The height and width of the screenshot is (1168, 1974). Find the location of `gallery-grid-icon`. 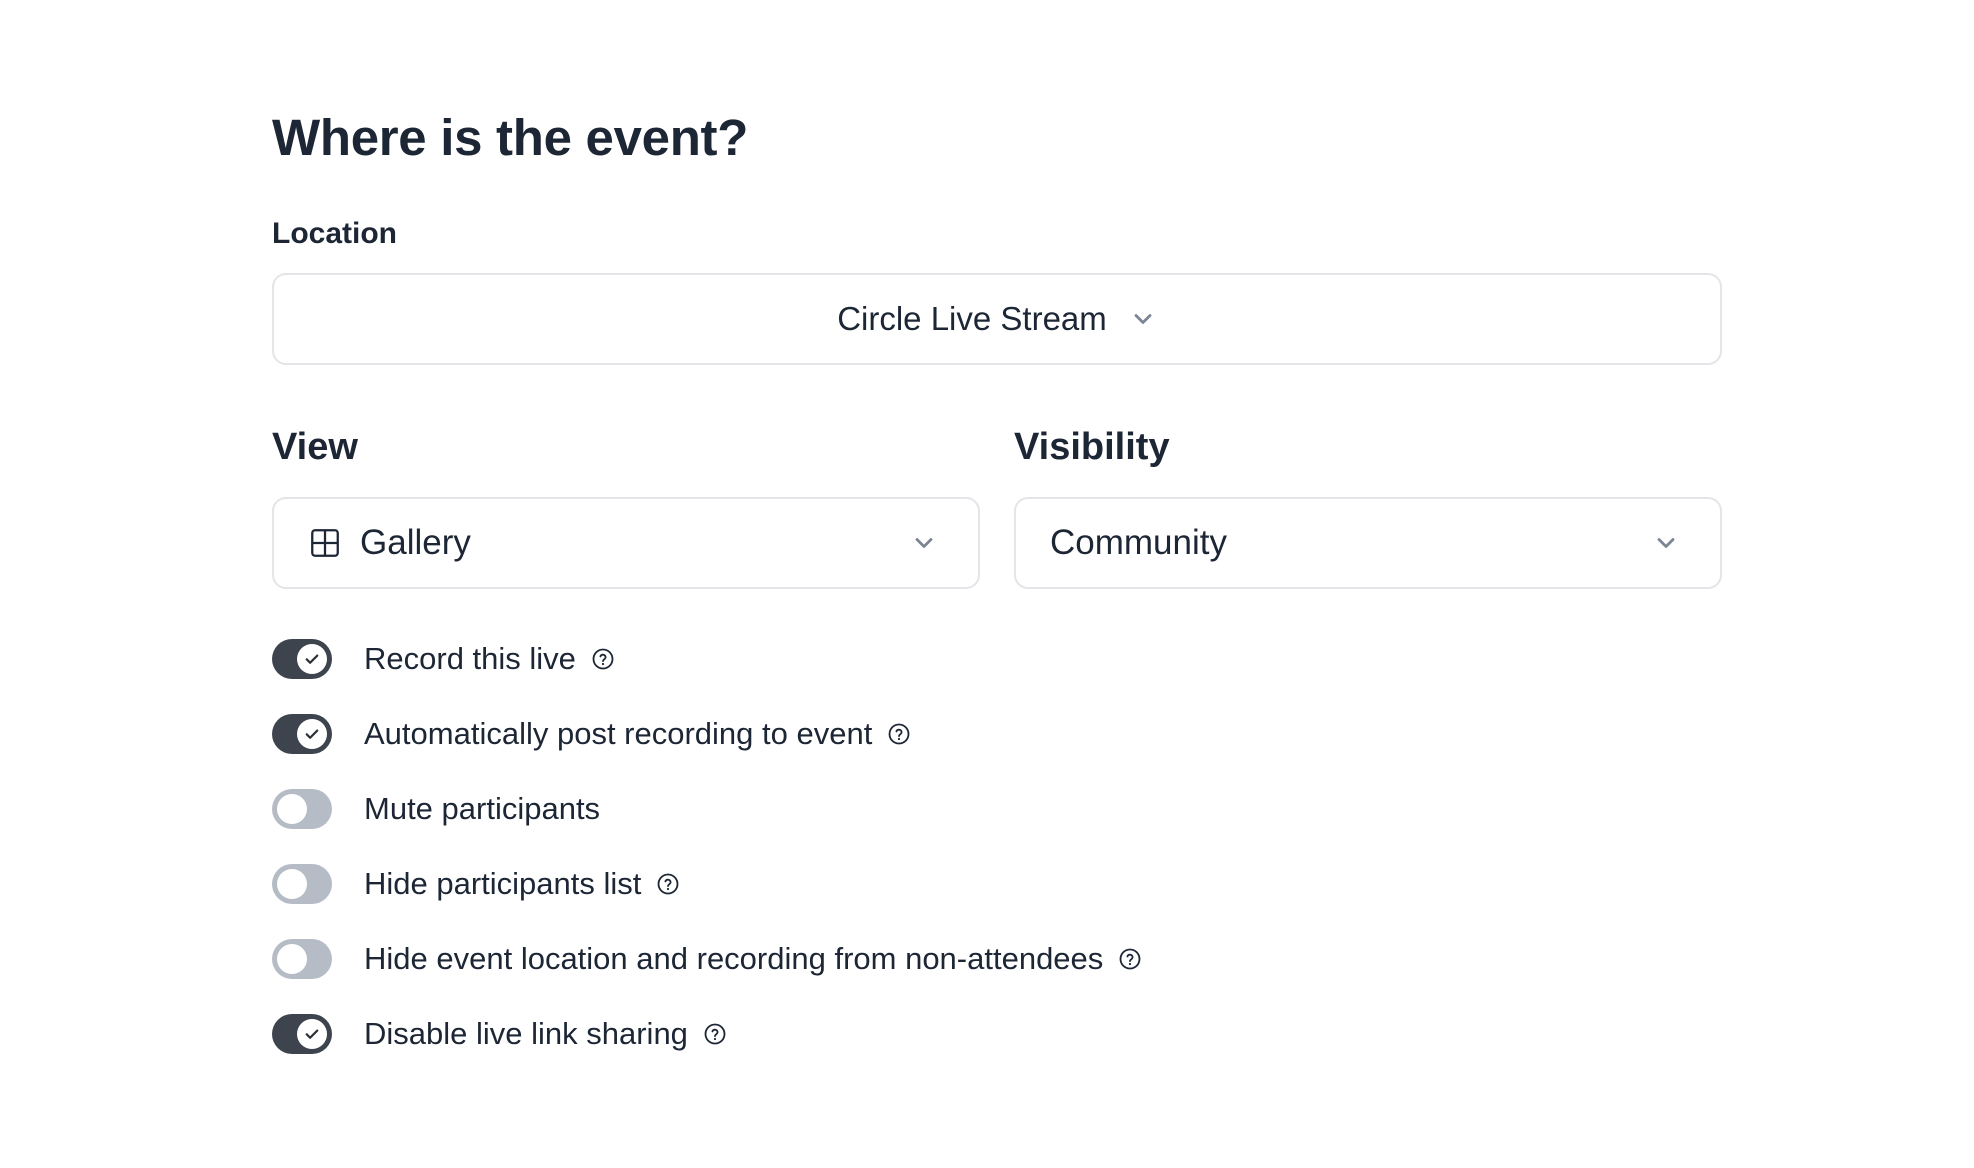

gallery-grid-icon is located at coordinates (325, 543).